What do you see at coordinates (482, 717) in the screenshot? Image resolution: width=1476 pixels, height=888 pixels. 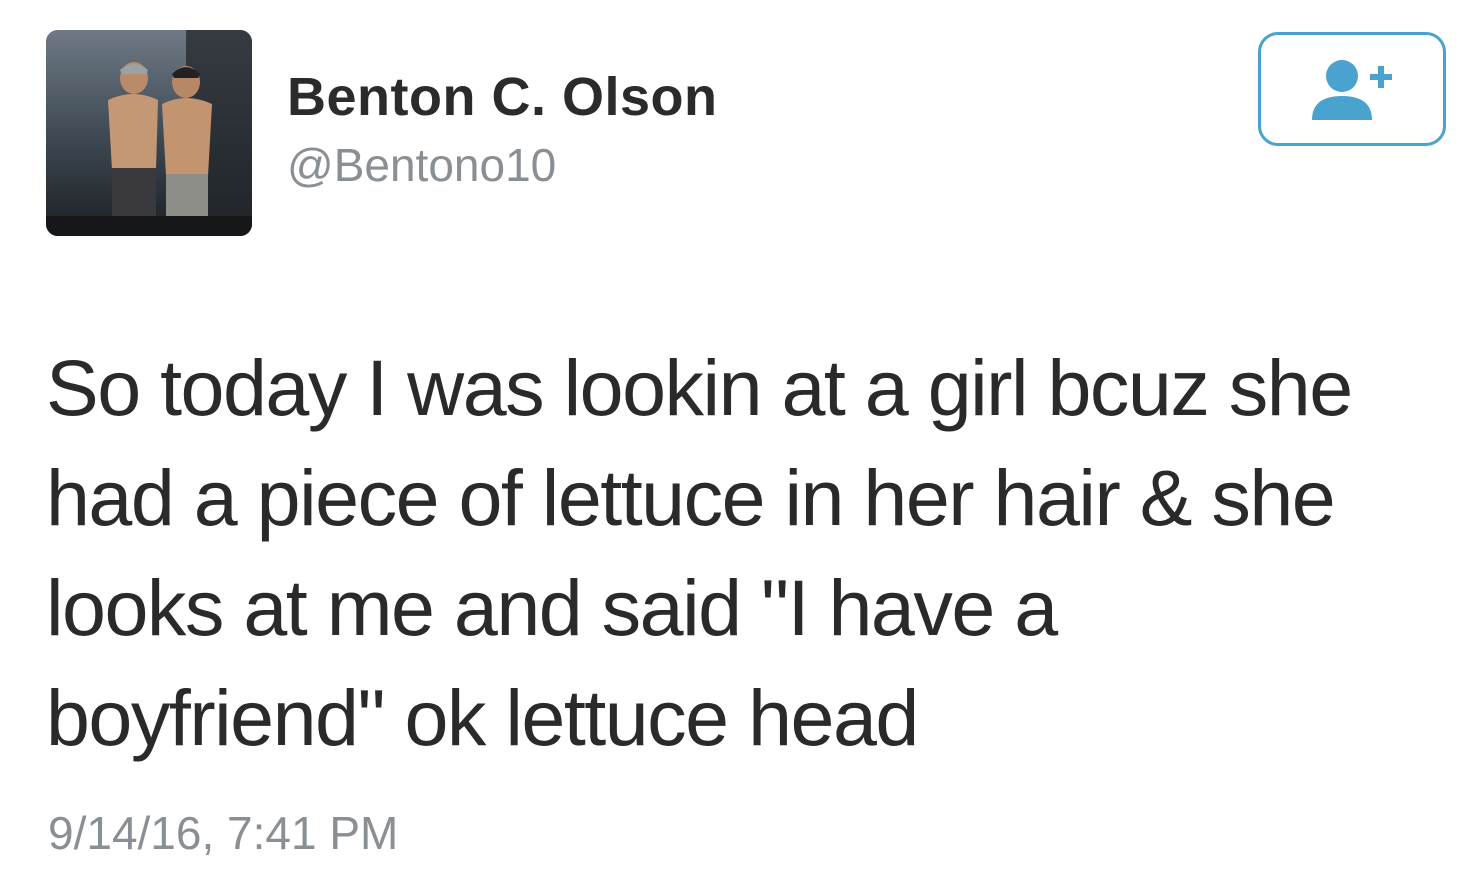 I see `tweet-text-line: boyfriend" ok lettuce head` at bounding box center [482, 717].